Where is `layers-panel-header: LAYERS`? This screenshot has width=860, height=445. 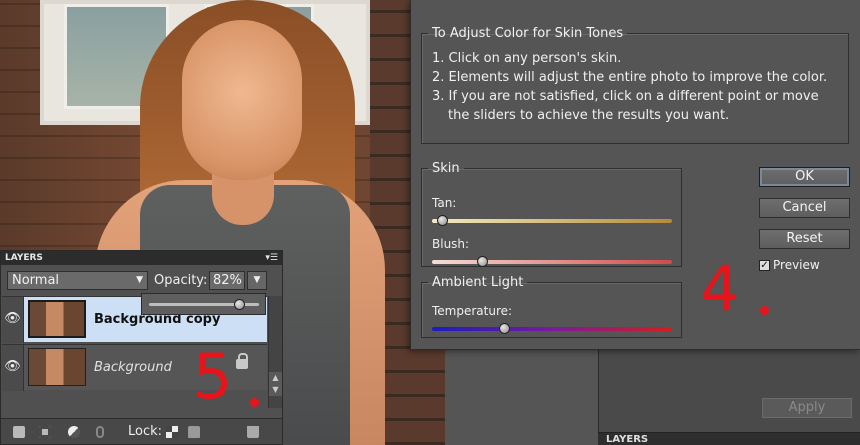
layers-panel-header: LAYERS is located at coordinates (729, 438).